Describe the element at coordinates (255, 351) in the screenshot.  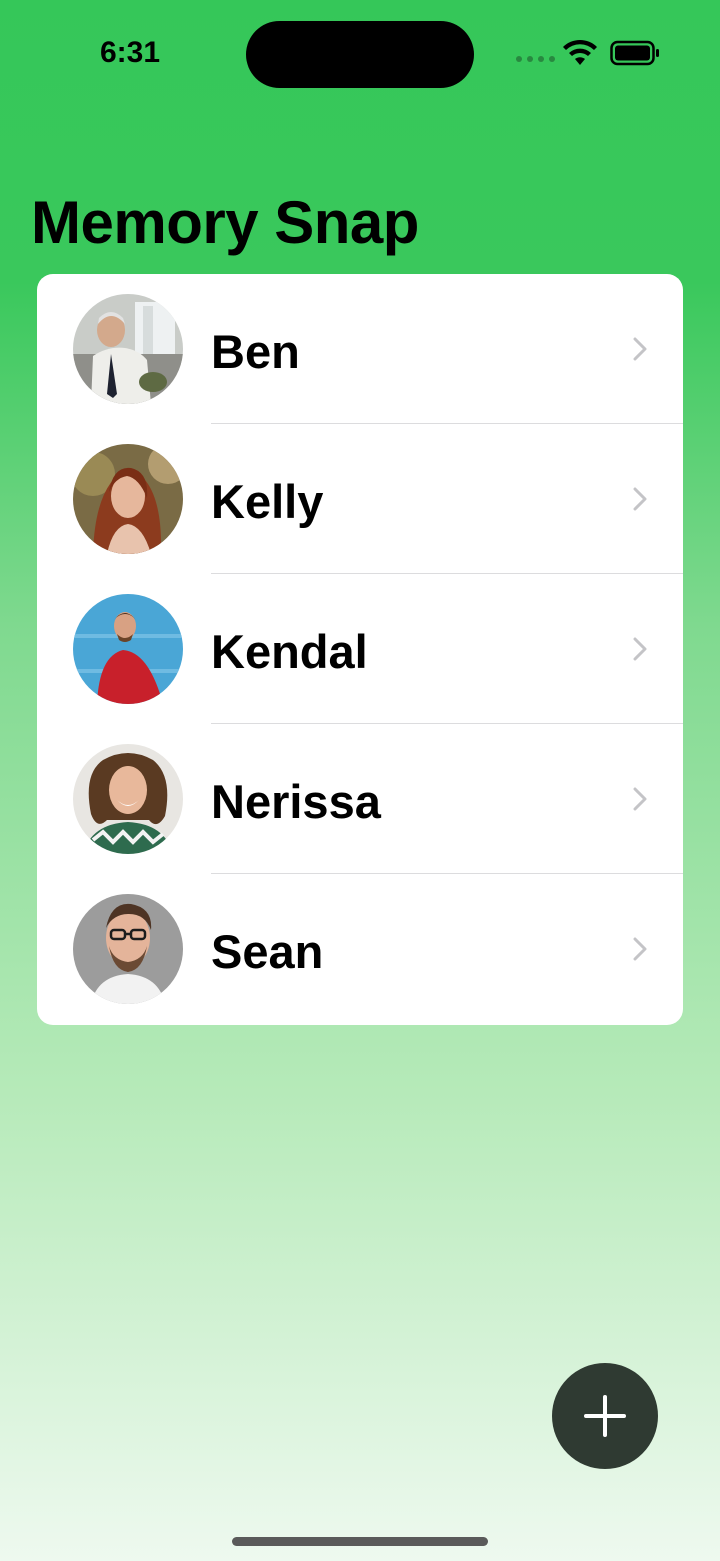
I see `contact-name: Ben` at that location.